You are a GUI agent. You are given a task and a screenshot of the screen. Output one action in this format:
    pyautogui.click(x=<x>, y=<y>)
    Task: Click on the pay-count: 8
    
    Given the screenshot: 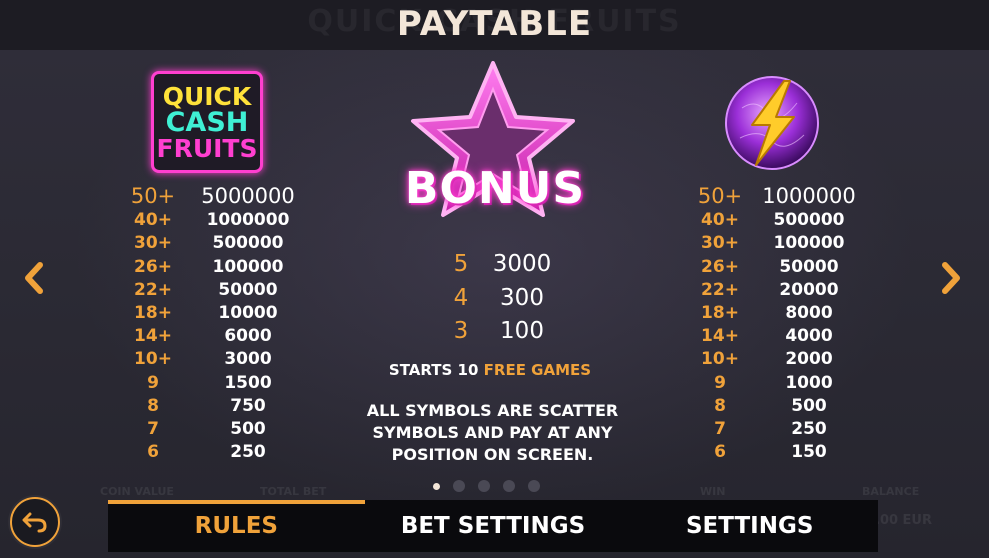 What is the action you would take?
    pyautogui.click(x=720, y=405)
    